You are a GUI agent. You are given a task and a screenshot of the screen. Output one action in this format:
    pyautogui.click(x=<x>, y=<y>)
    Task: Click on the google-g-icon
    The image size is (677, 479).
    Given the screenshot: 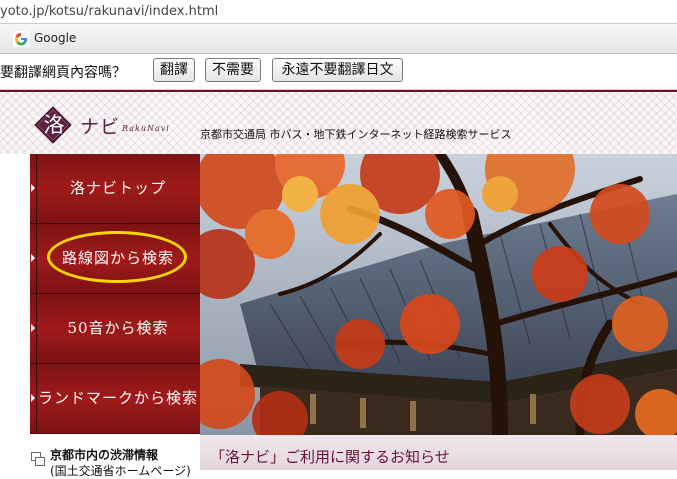 What is the action you would take?
    pyautogui.click(x=21, y=39)
    